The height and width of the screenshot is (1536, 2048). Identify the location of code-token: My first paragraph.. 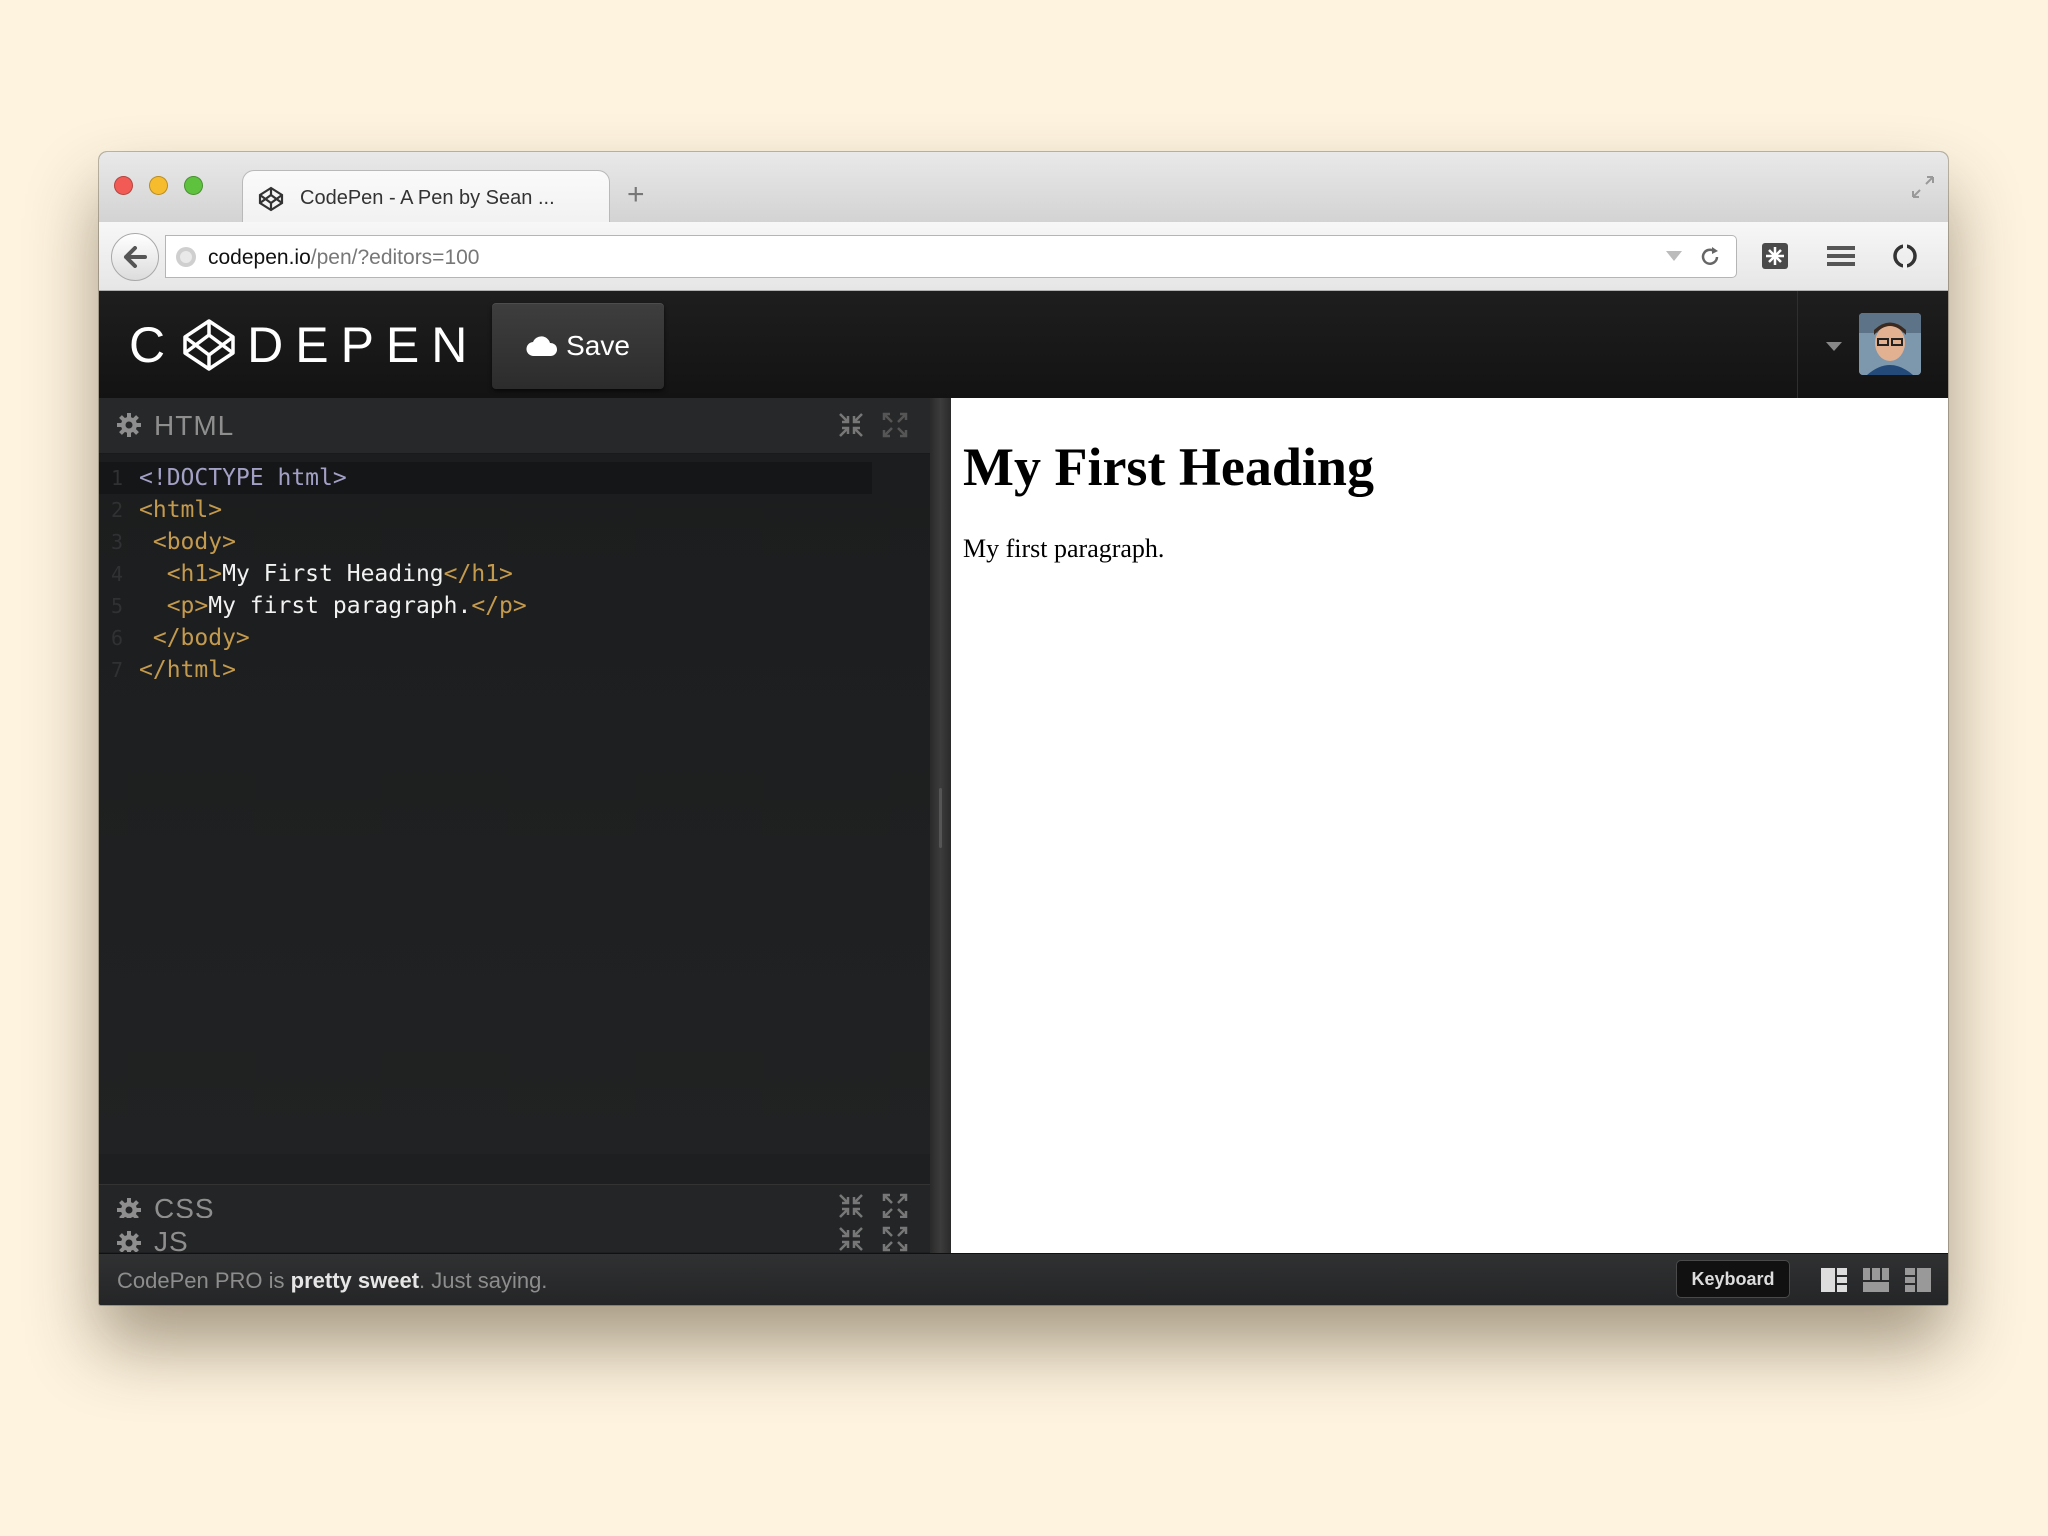
(340, 606).